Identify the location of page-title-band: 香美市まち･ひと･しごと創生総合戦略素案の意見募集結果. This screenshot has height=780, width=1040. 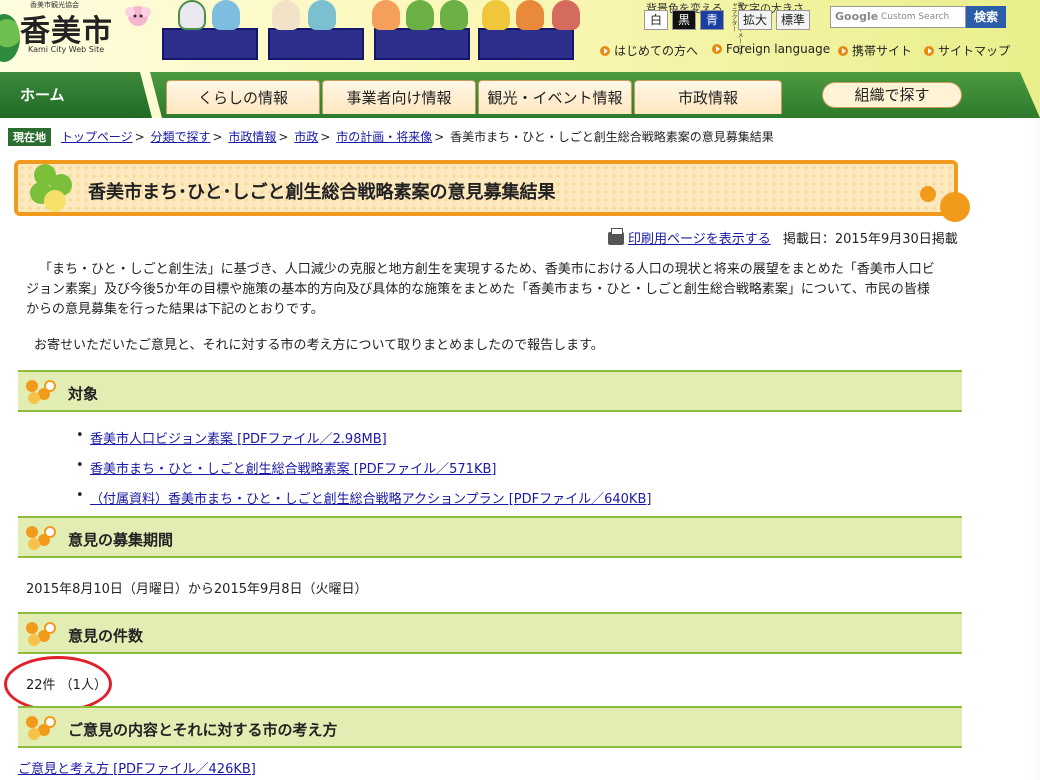
(486, 188).